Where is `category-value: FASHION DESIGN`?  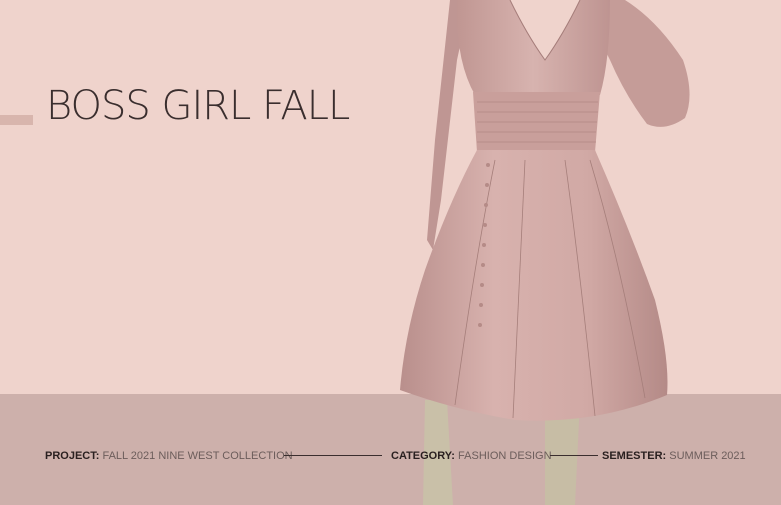
category-value: FASHION DESIGN is located at coordinates (505, 456).